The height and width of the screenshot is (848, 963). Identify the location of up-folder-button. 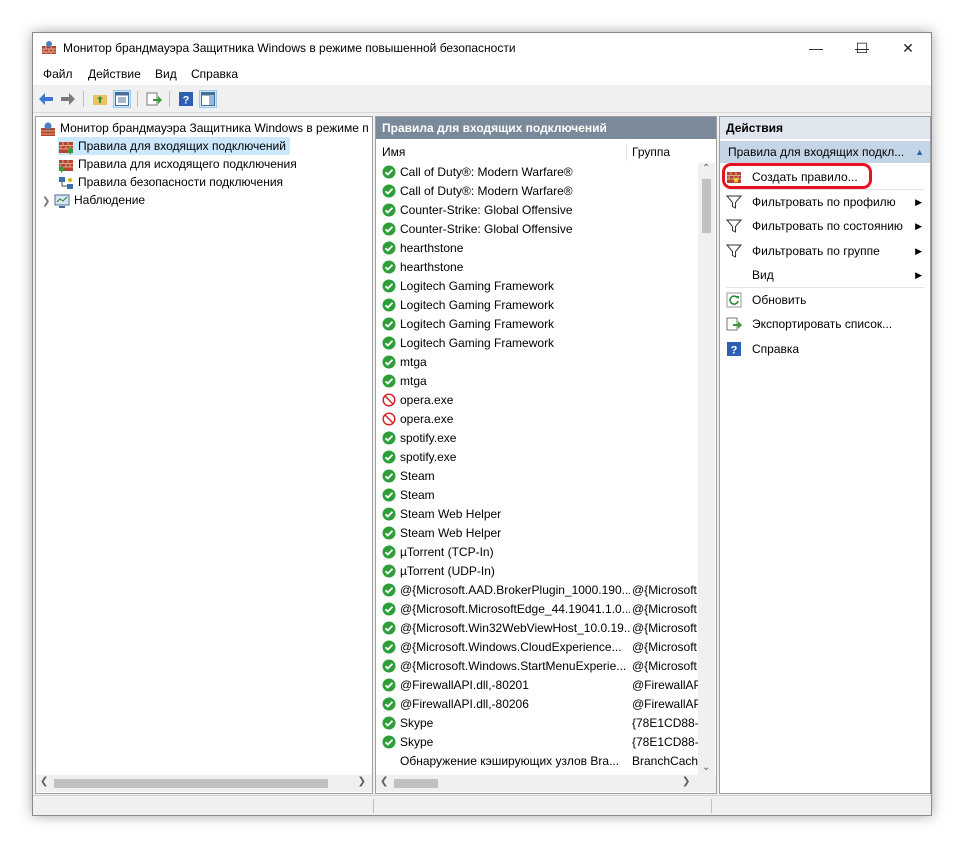
(100, 99).